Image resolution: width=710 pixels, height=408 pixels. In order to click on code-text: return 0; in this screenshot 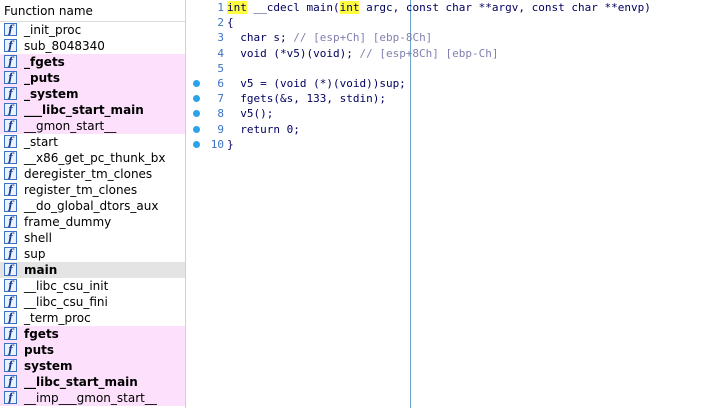, I will do `click(263, 129)`.